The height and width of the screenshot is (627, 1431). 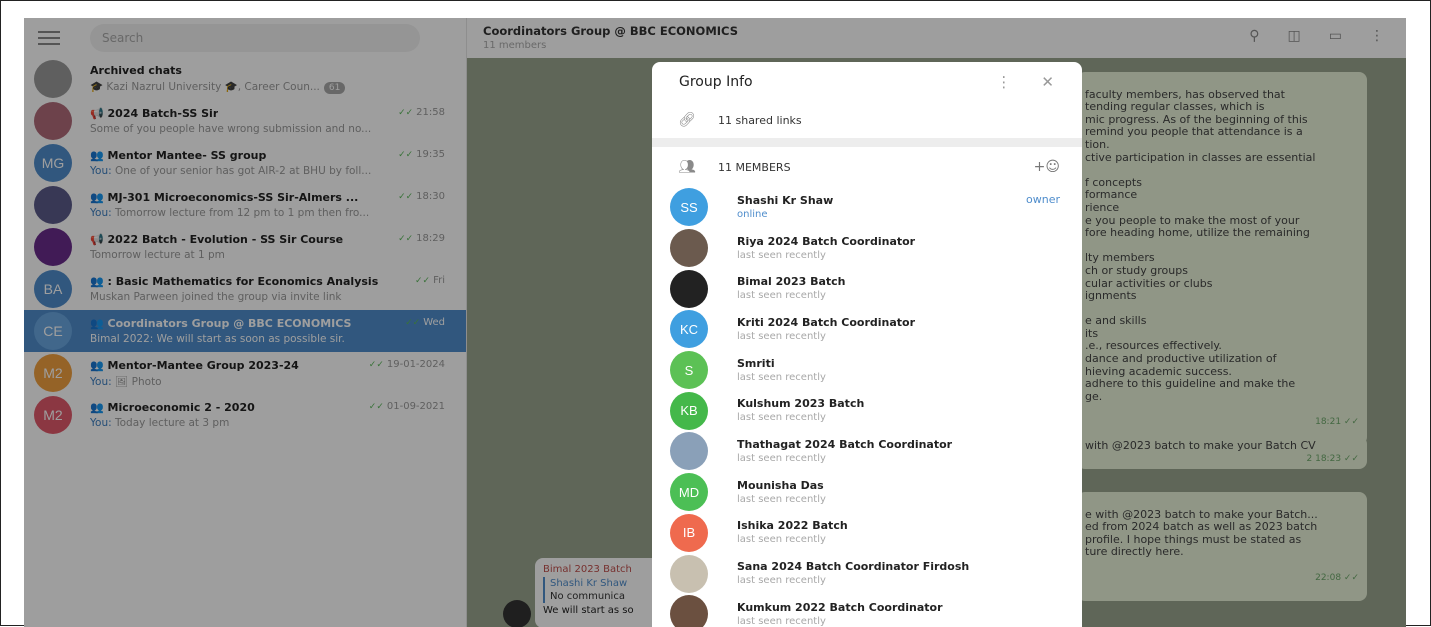 What do you see at coordinates (840, 607) in the screenshot?
I see `member-name: Kumkum 2022 Batch Coordinator` at bounding box center [840, 607].